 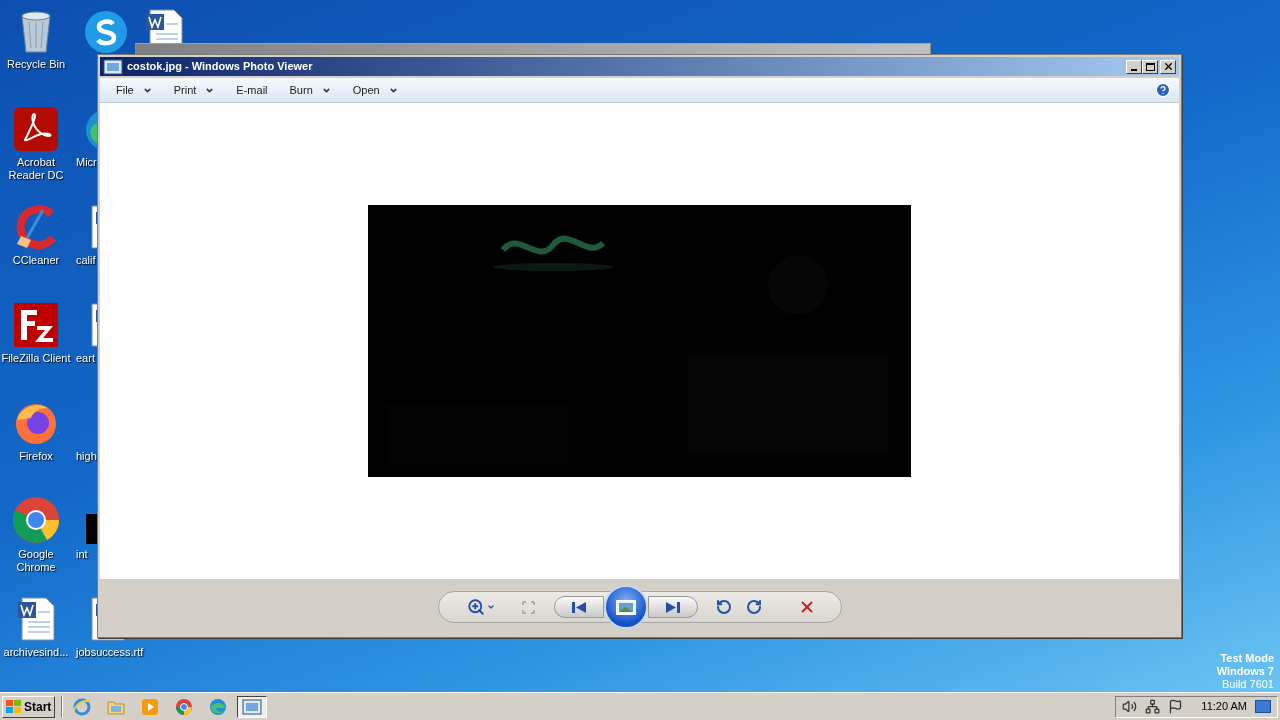 I want to click on menu-button: E-mail, so click(x=252, y=90).